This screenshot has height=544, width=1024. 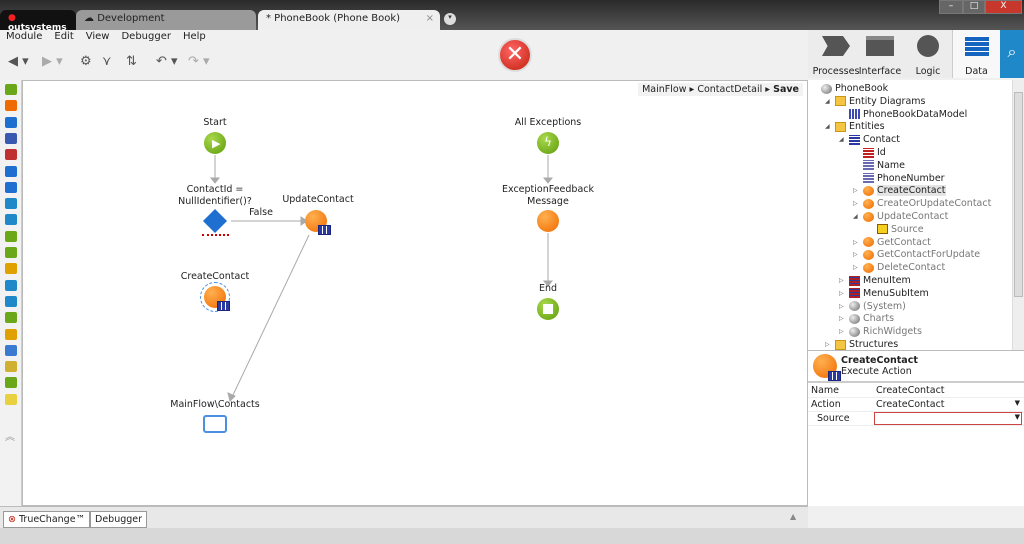 What do you see at coordinates (107, 61) in the screenshot?
I see `compare-merge-icon: ⋎` at bounding box center [107, 61].